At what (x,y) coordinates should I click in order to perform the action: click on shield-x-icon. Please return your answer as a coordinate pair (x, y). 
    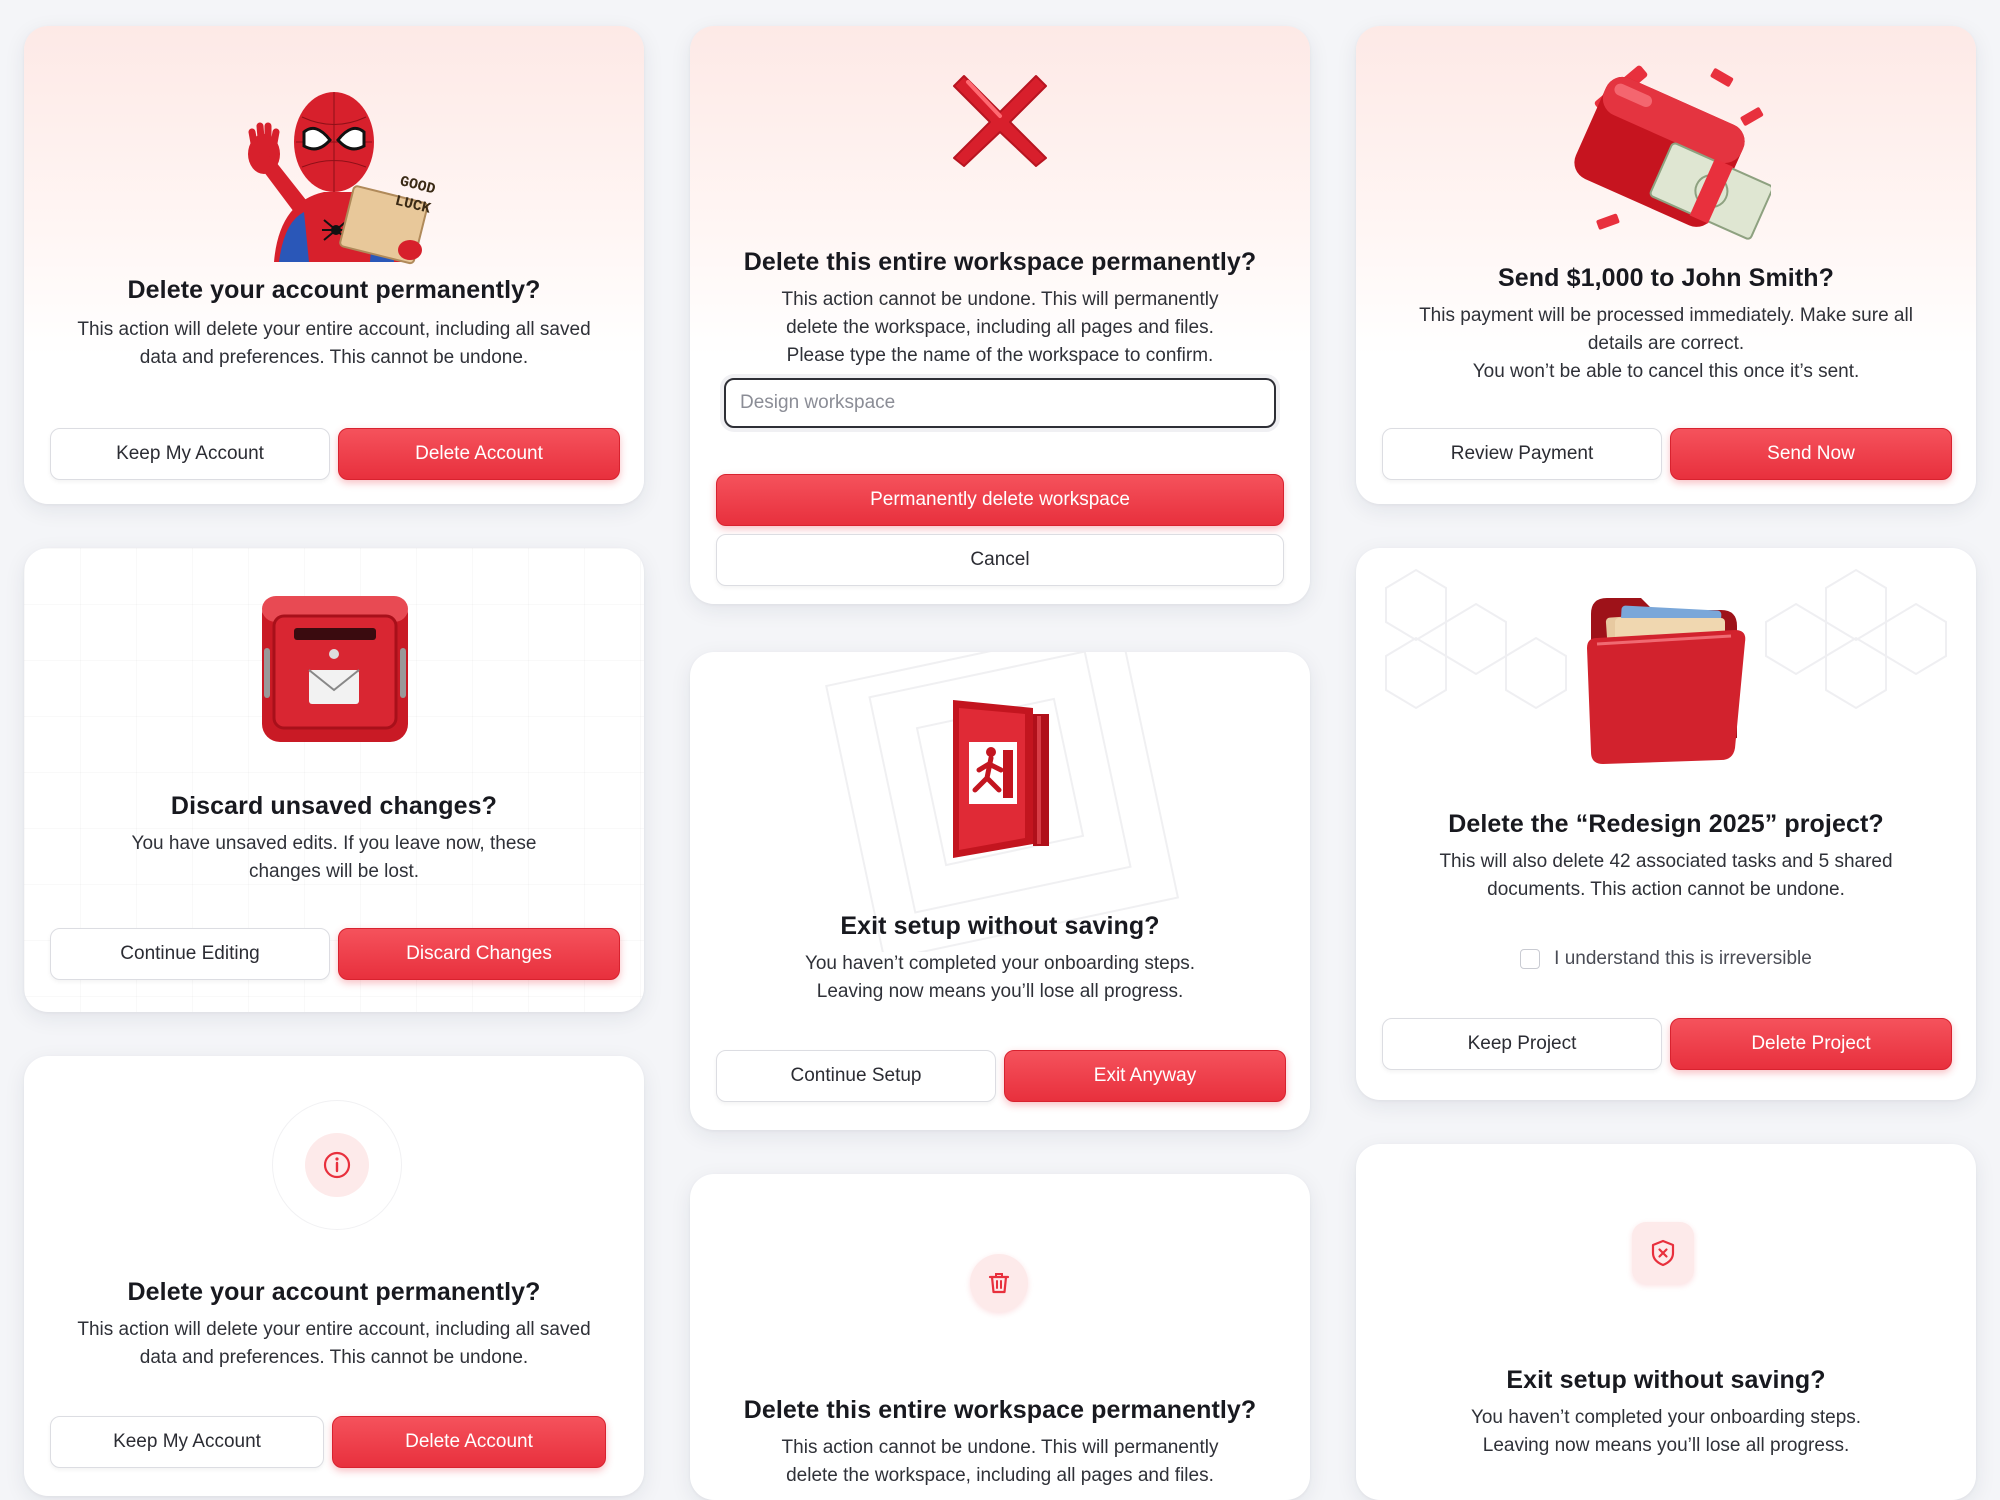
    Looking at the image, I should click on (1663, 1253).